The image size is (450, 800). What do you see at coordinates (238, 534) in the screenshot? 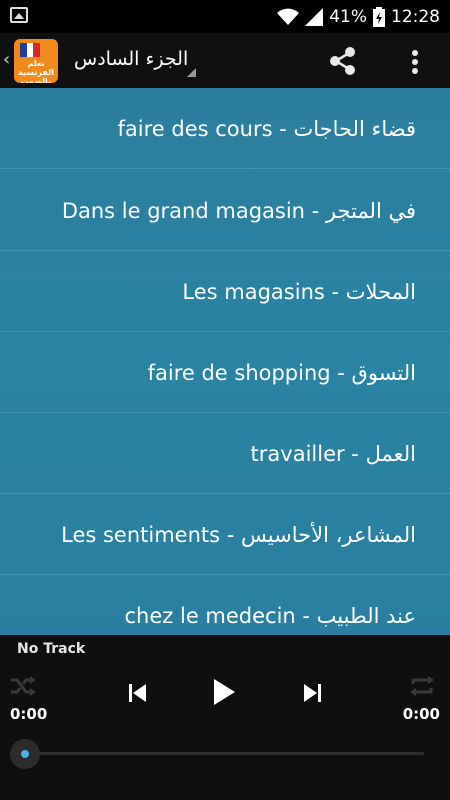
I see `list-item-label: Les sentiments - المشاعر، الأحاسيس` at bounding box center [238, 534].